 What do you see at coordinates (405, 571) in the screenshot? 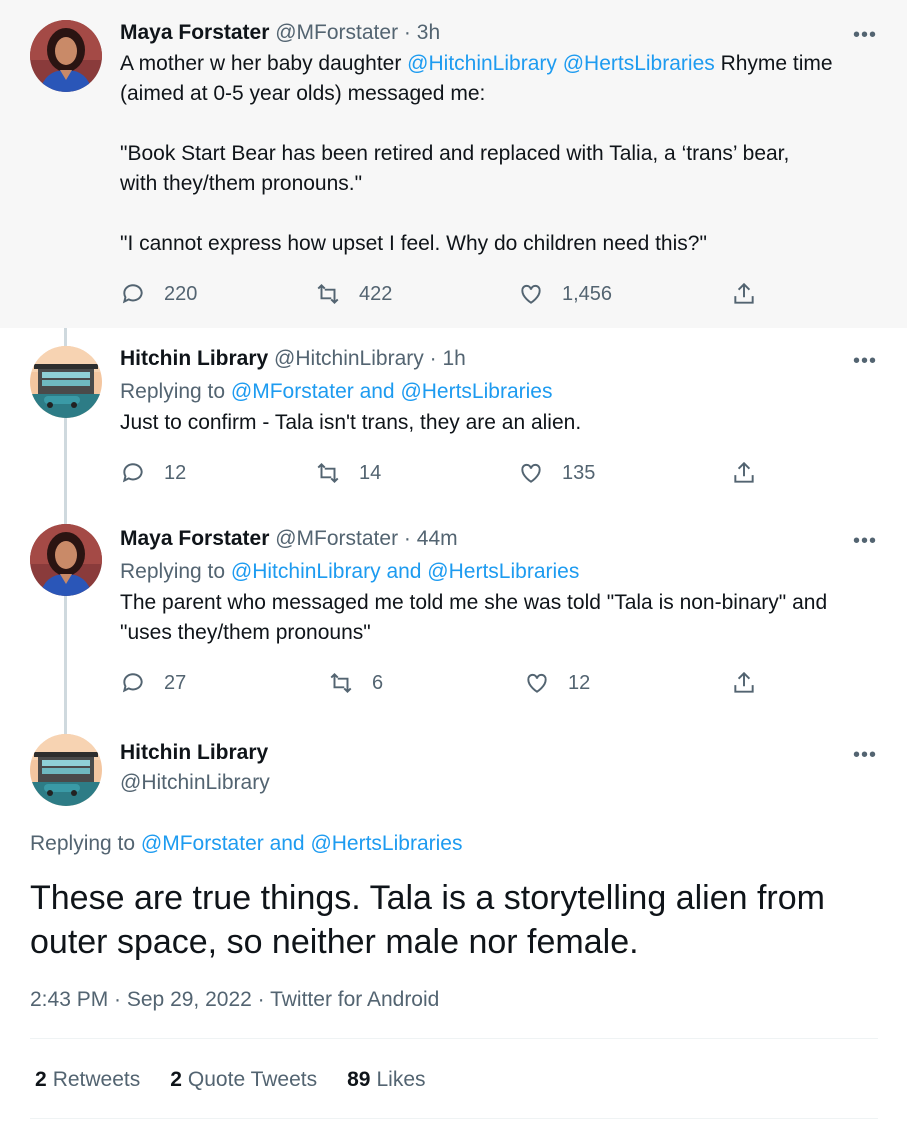
I see `replying-mentions: @HitchinLibrary and @HertsLibraries` at bounding box center [405, 571].